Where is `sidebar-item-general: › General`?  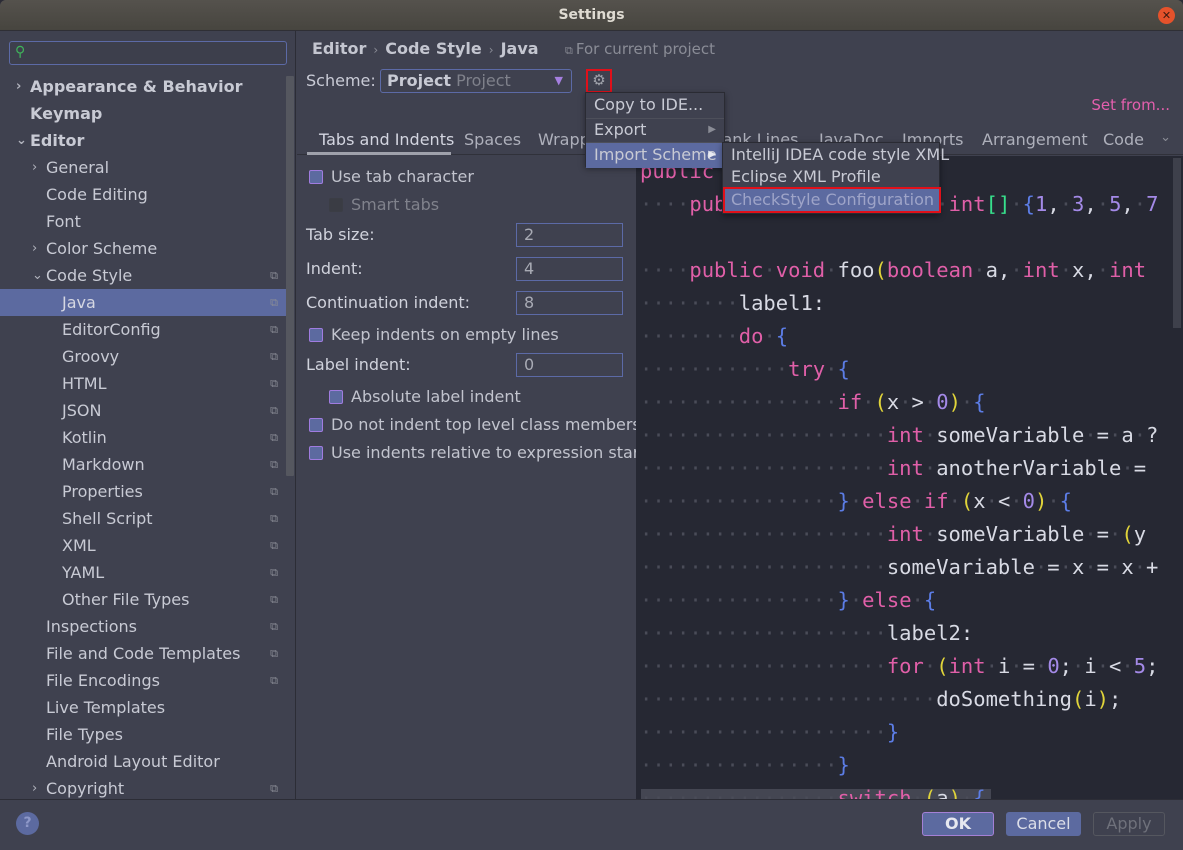
sidebar-item-general: › General is located at coordinates (143, 167).